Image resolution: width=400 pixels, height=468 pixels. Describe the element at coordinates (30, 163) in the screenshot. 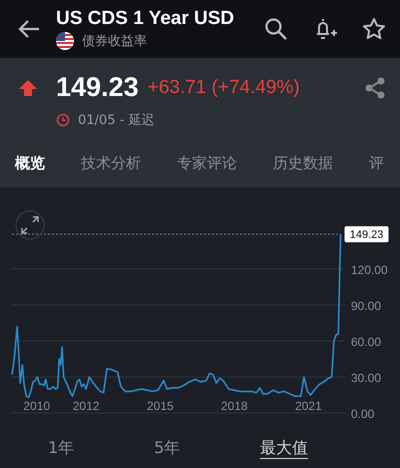

I see `tab: 概览` at that location.